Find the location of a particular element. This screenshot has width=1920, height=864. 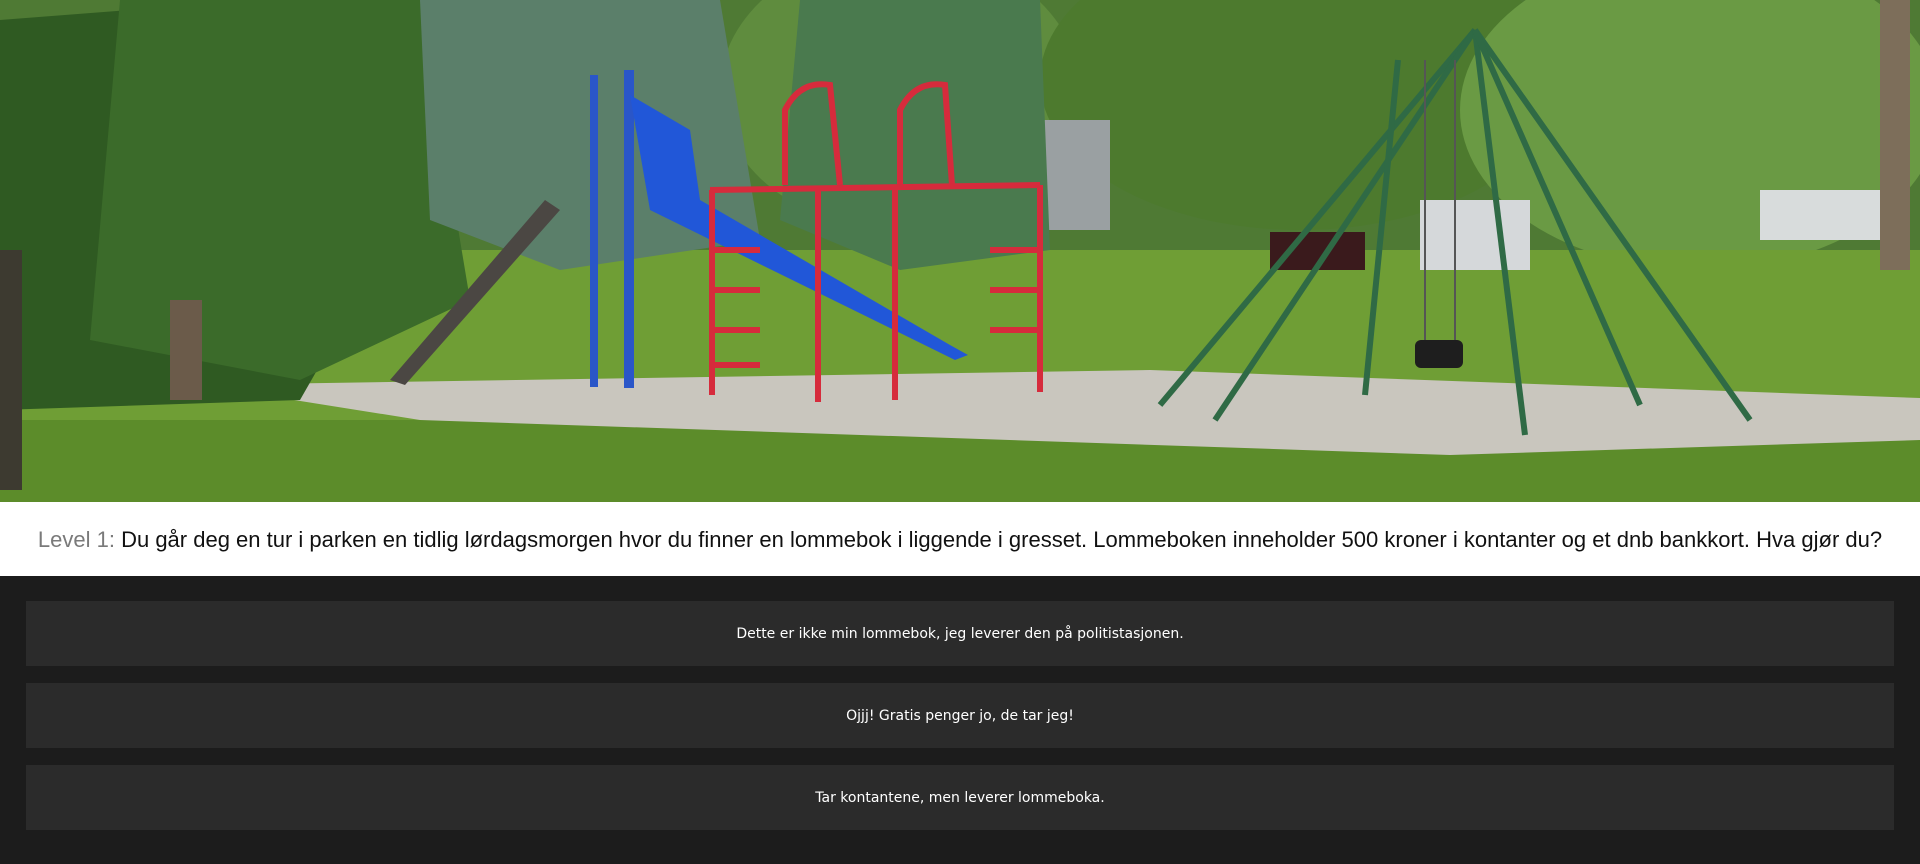

answer-option-2: Ojjj! Gratis penger jo, de tar jeg! is located at coordinates (960, 715).